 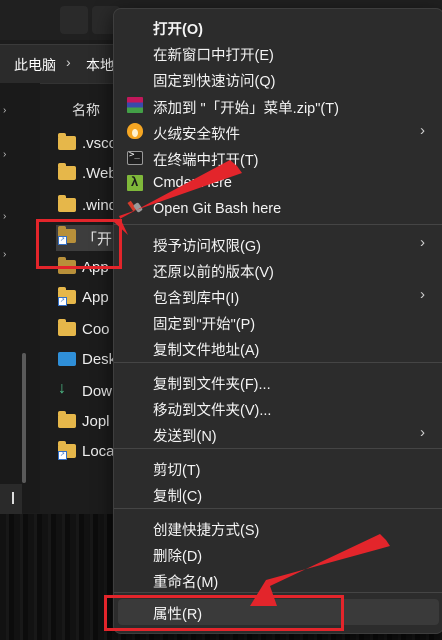 What do you see at coordinates (214, 82) in the screenshot?
I see `menu-item-label: 固定到快速访问(Q)` at bounding box center [214, 82].